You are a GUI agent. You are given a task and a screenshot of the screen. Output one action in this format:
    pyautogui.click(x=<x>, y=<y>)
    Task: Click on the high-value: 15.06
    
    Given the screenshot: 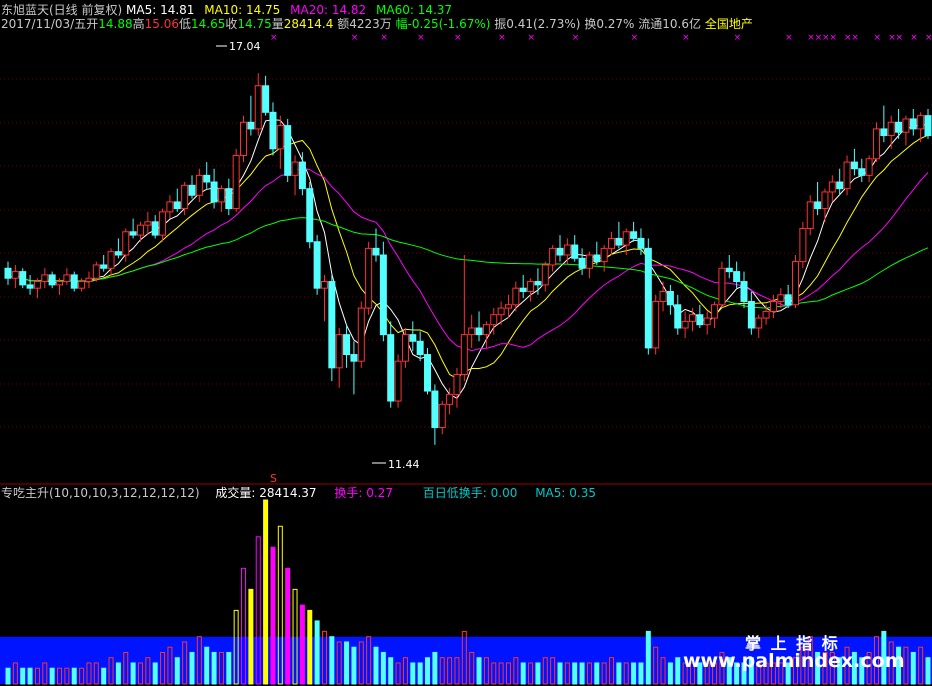 What is the action you would take?
    pyautogui.click(x=161, y=24)
    